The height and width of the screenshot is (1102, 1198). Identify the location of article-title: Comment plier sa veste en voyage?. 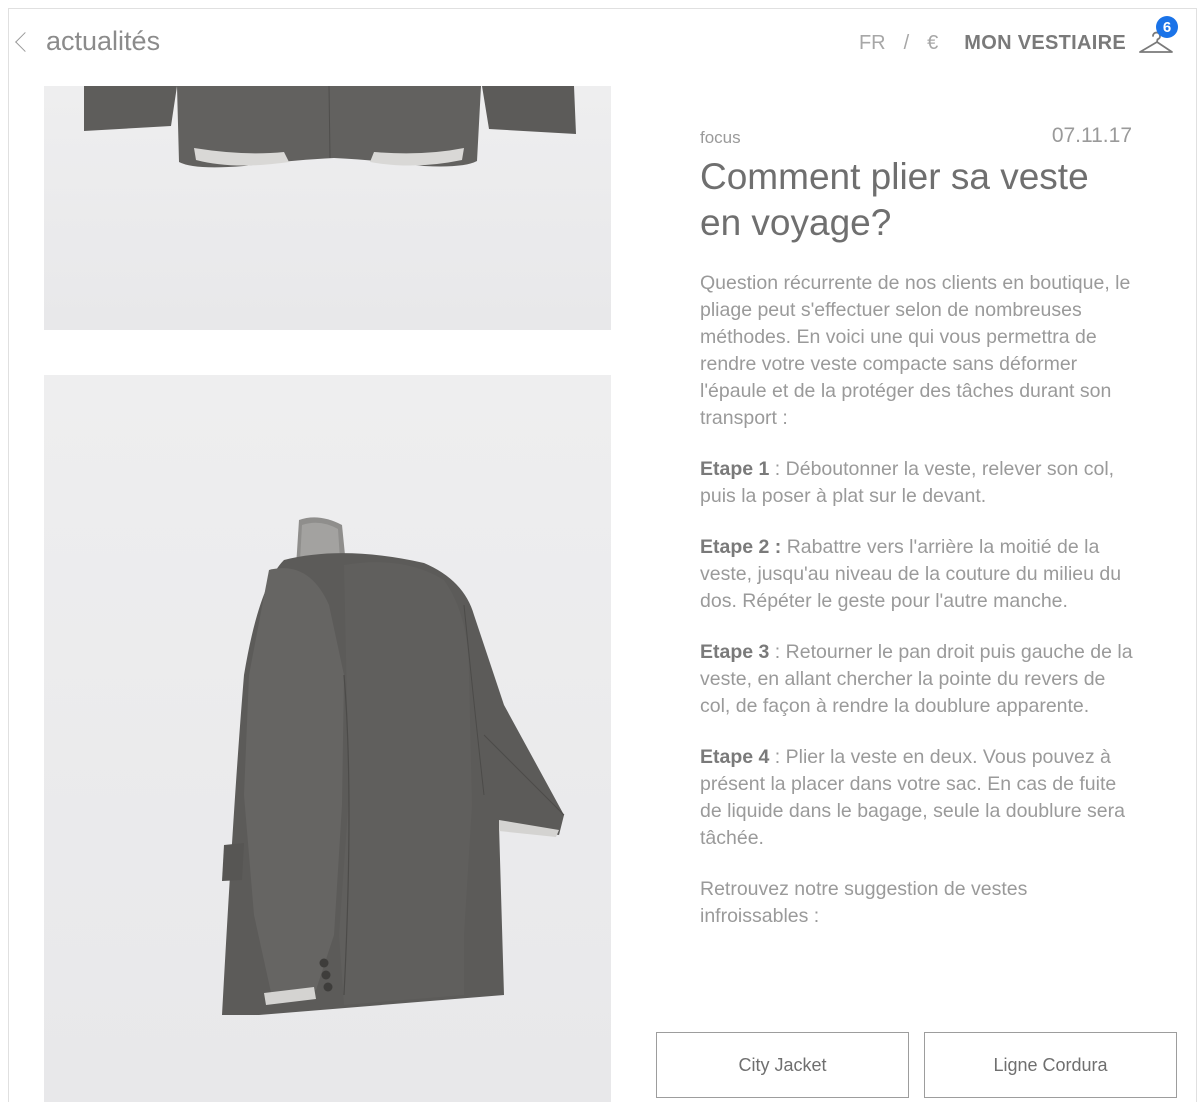
(894, 199).